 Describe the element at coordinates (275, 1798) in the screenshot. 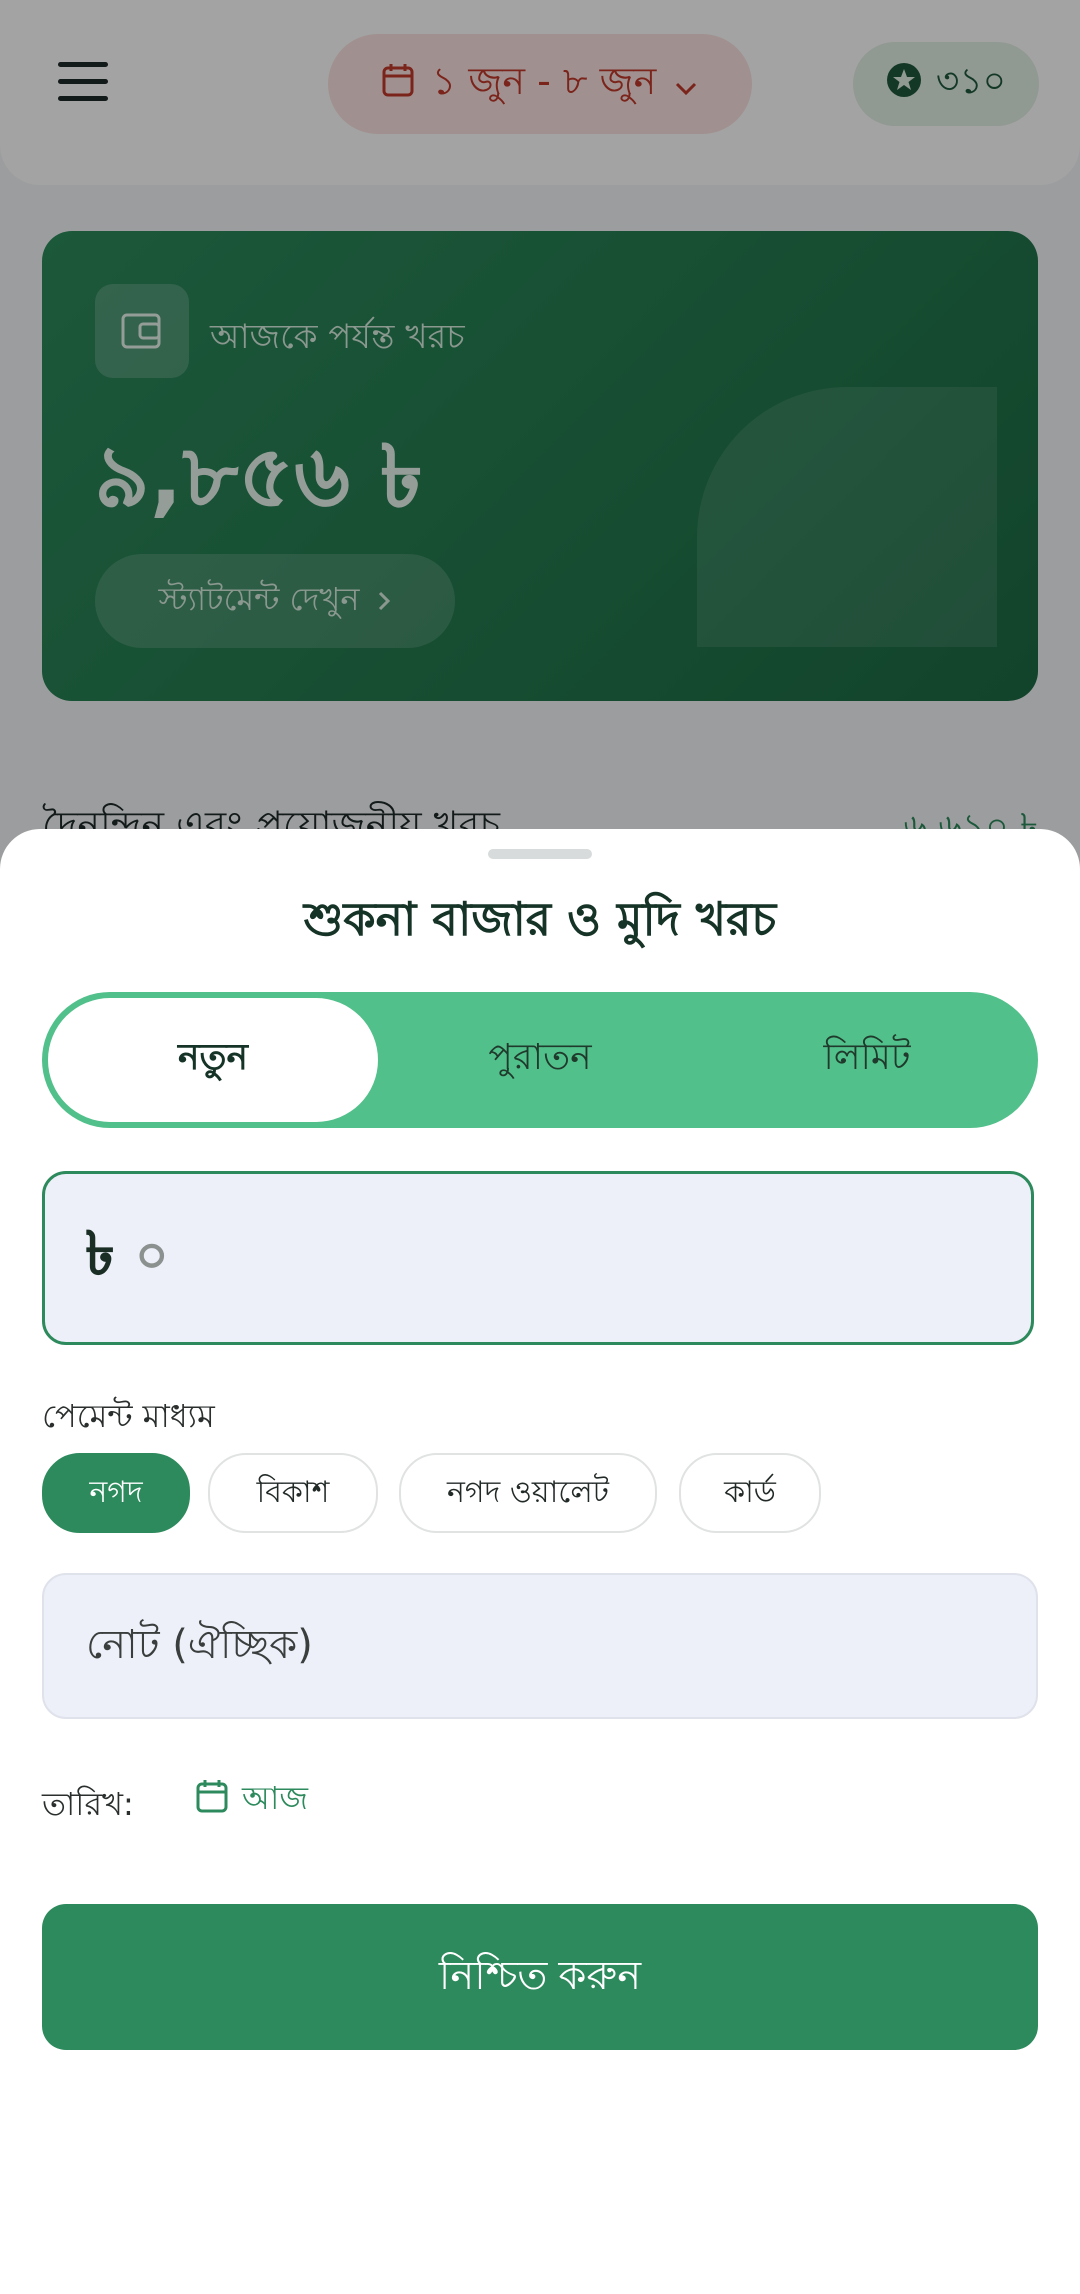

I see `date-value: আজ` at that location.